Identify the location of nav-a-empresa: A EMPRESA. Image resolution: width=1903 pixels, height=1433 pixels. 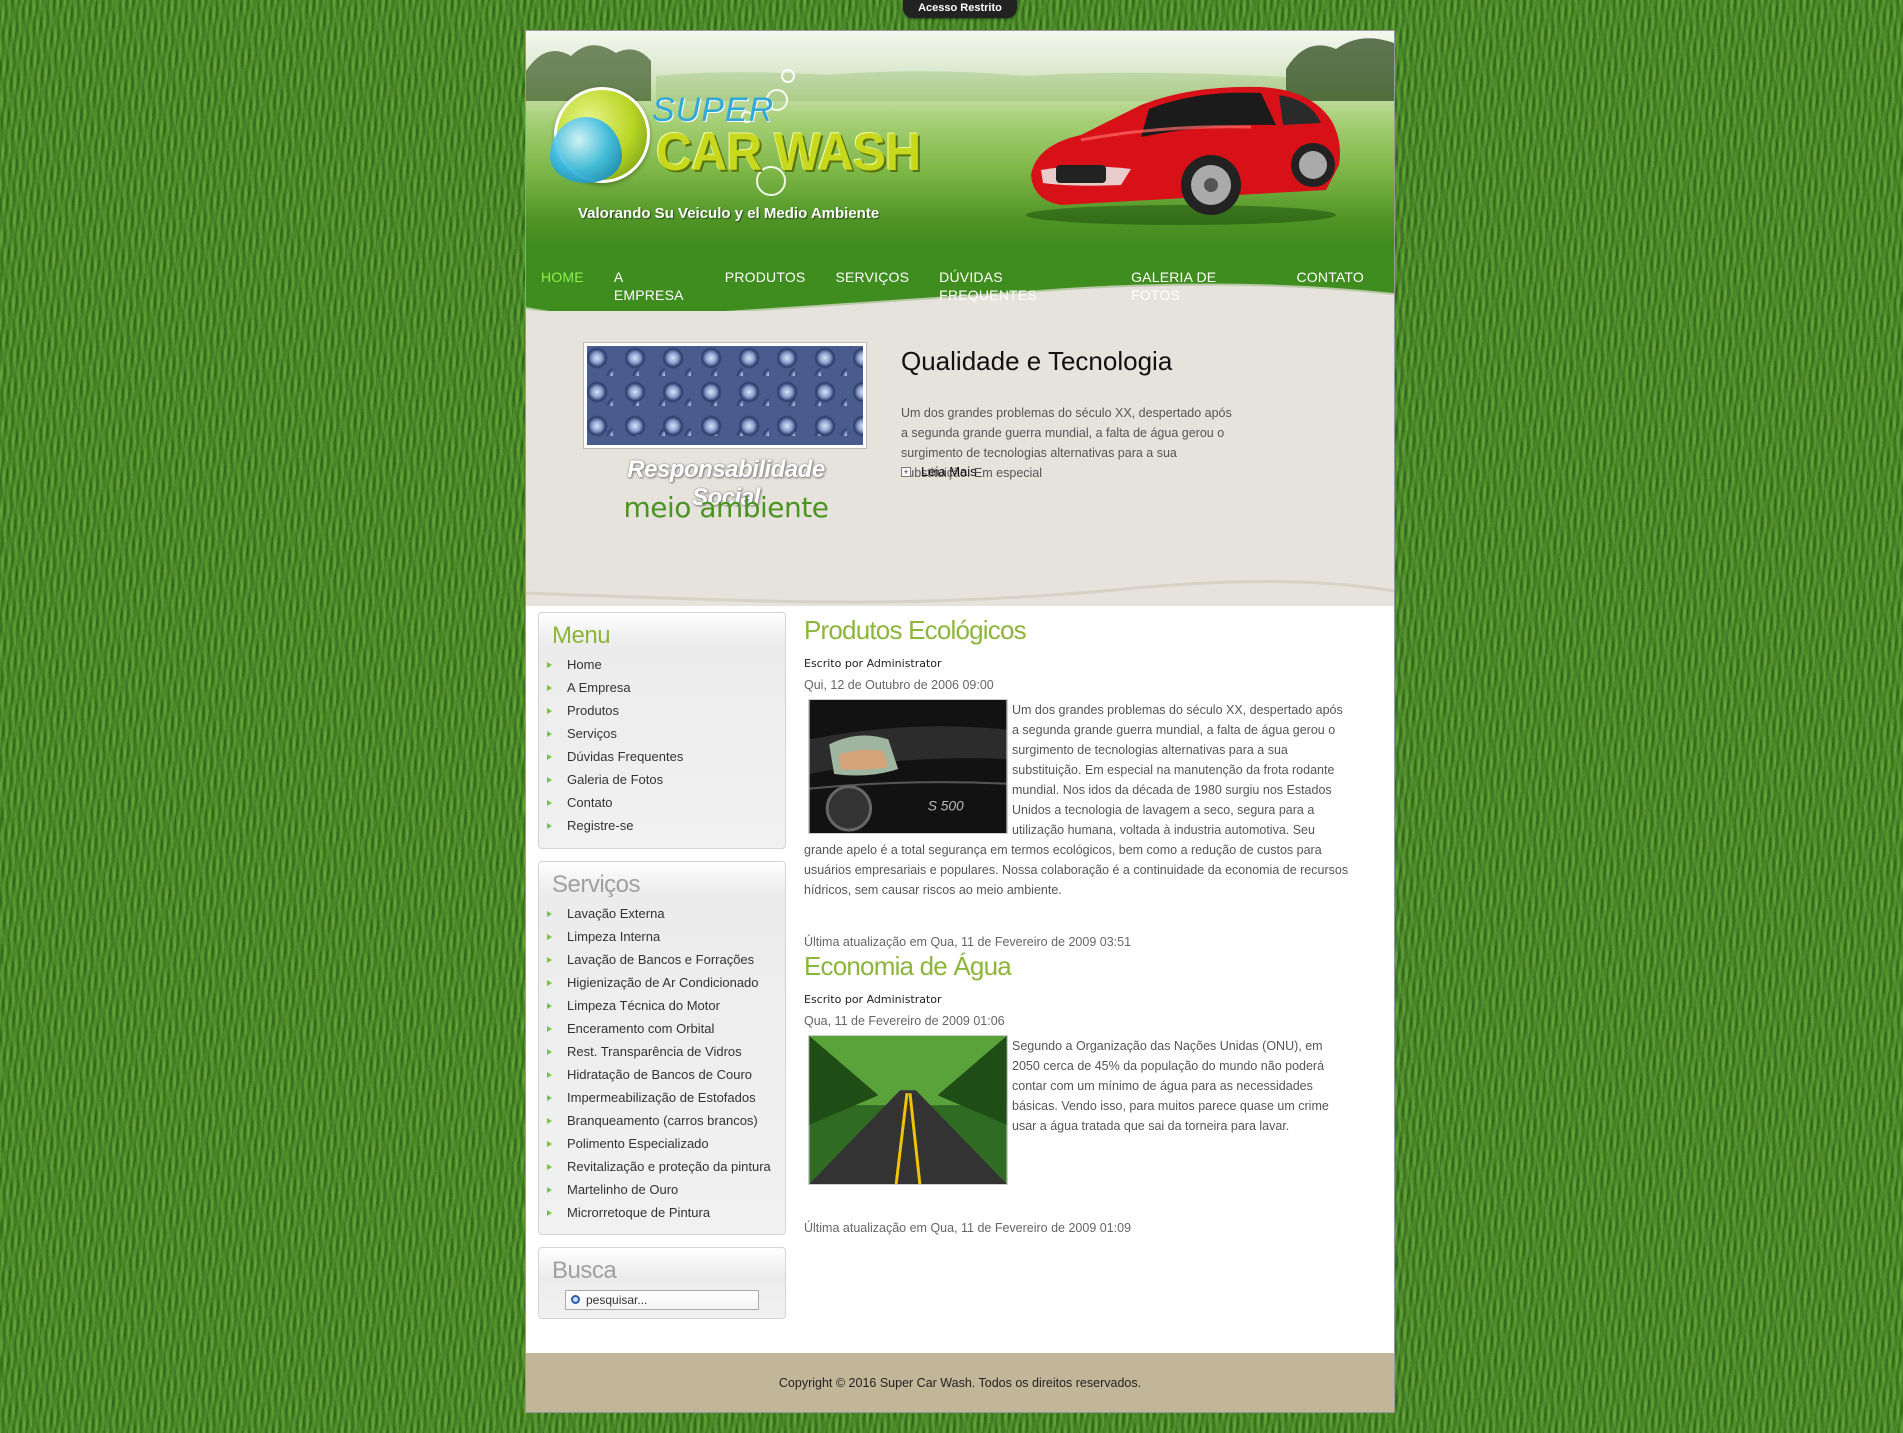
(649, 286).